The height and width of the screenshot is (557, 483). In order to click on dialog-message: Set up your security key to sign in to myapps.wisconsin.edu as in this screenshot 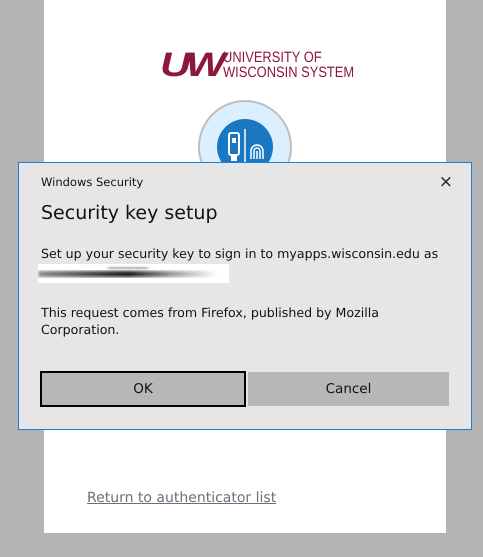, I will do `click(240, 253)`.